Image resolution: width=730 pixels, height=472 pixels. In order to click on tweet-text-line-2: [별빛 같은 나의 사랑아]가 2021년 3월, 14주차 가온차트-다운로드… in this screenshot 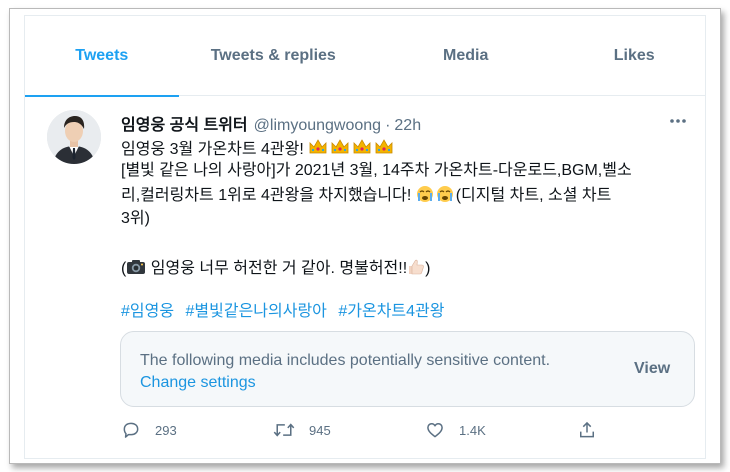, I will do `click(376, 170)`.